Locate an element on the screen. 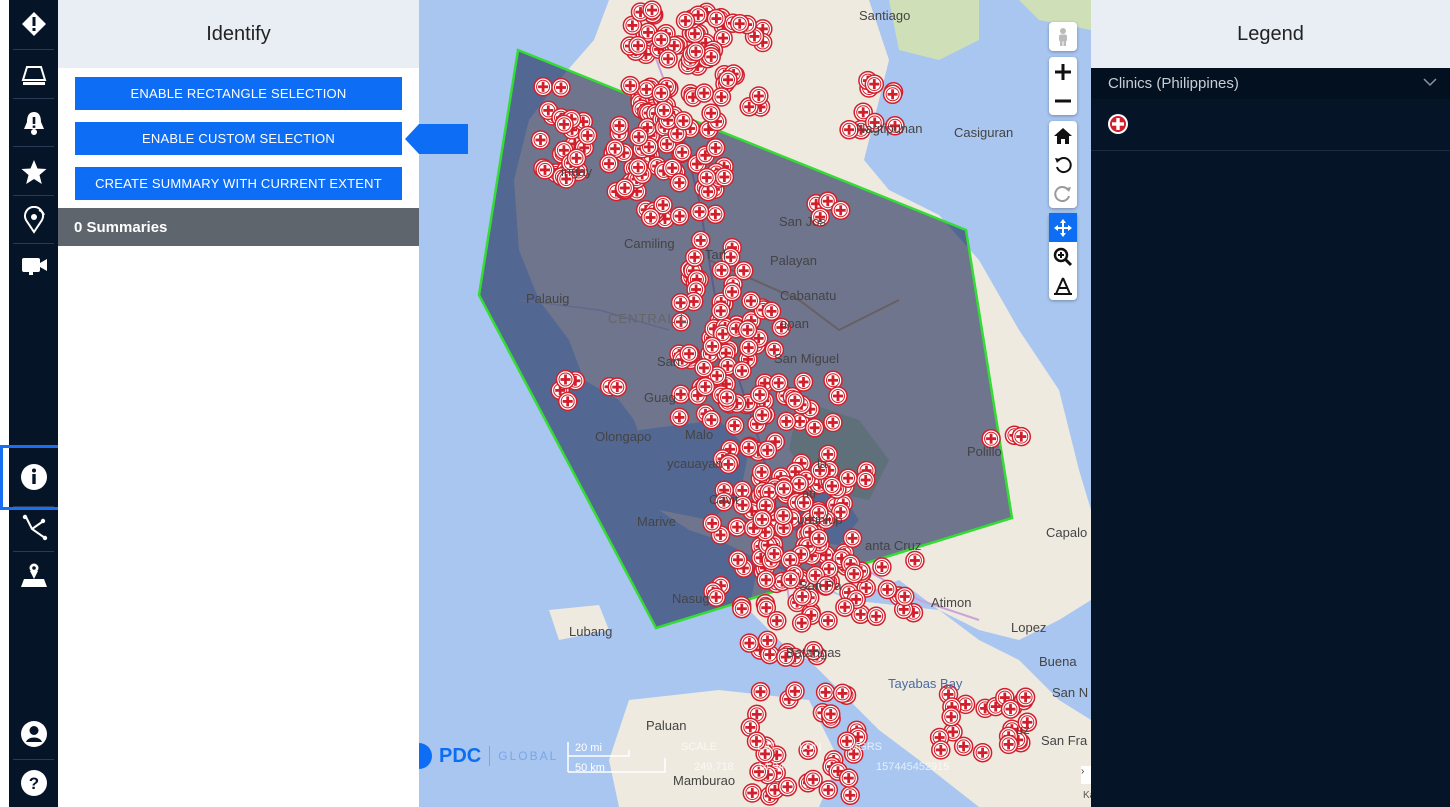  notifications-button is located at coordinates (33, 123).